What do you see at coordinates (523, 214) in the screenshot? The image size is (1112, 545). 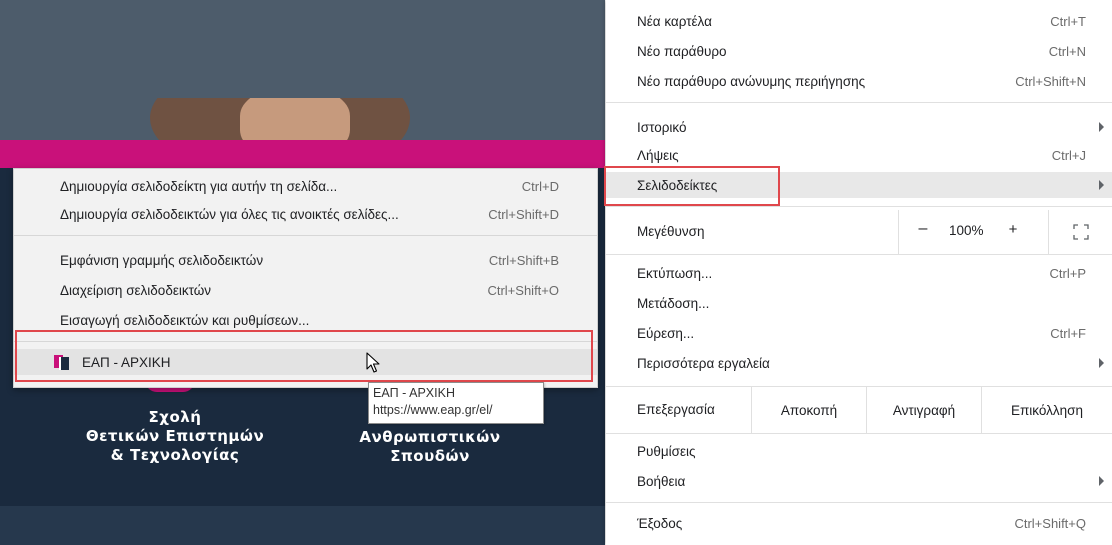 I see `submenu-item-shortcut: Ctrl+Shift+D` at bounding box center [523, 214].